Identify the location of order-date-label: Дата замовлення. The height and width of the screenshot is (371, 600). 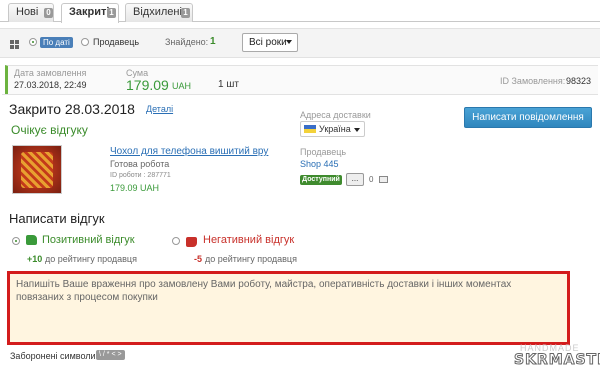
(50, 73).